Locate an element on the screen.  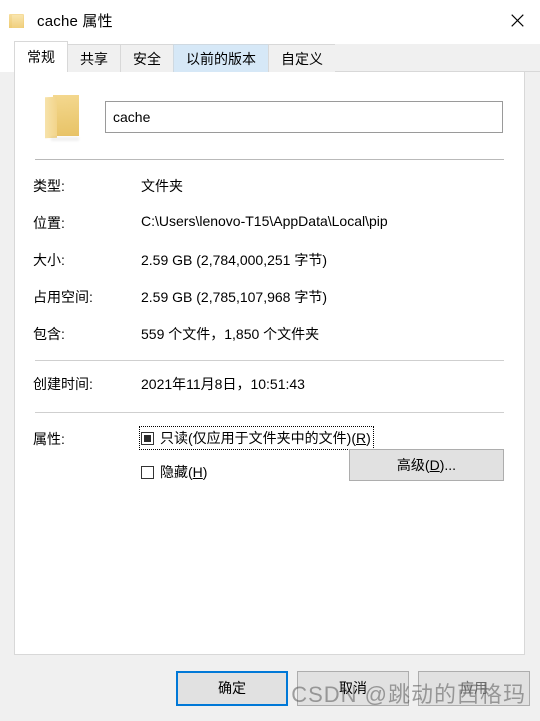
readonly-focus-ring: 只读(仅应用于文件夹中的文件)(R) is located at coordinates (256, 438).